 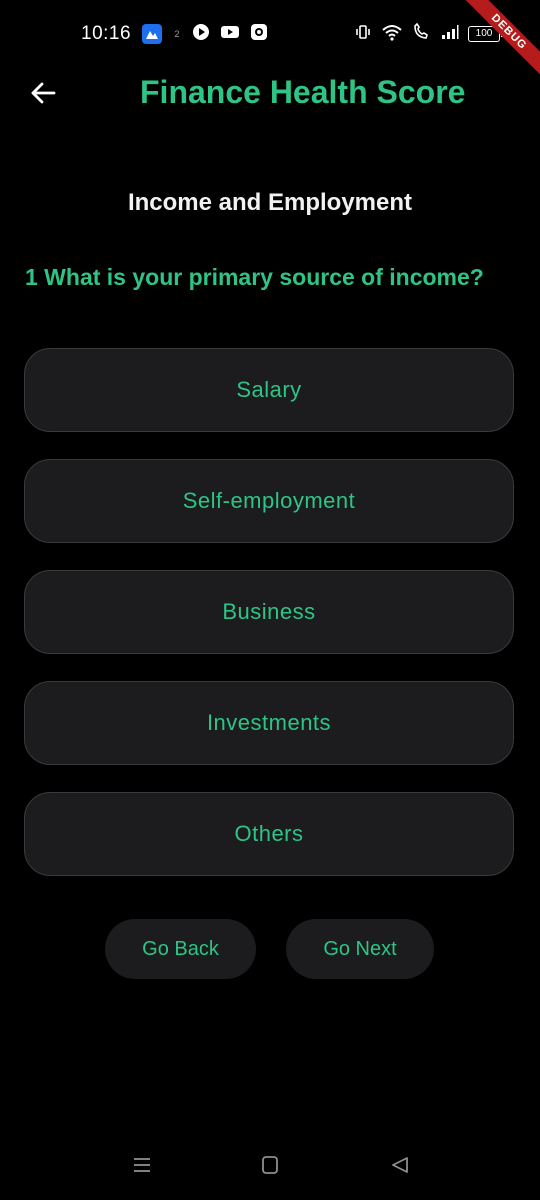 What do you see at coordinates (363, 34) in the screenshot?
I see `vibrate-icon` at bounding box center [363, 34].